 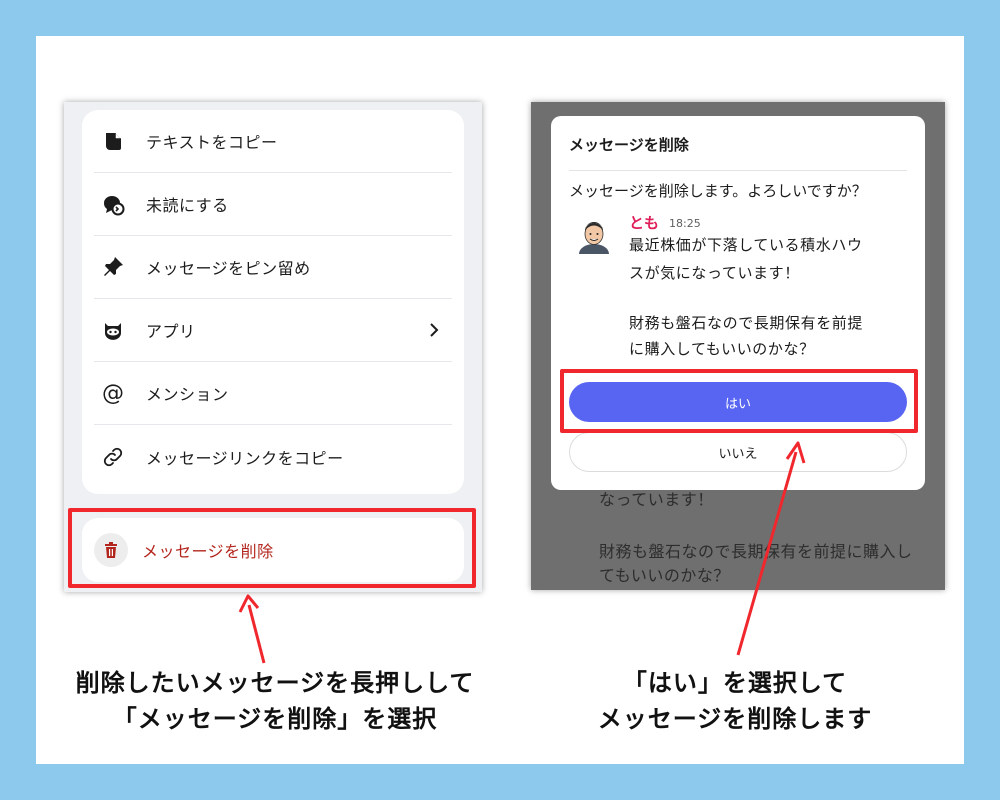 What do you see at coordinates (113, 204) in the screenshot?
I see `mark-unread-icon` at bounding box center [113, 204].